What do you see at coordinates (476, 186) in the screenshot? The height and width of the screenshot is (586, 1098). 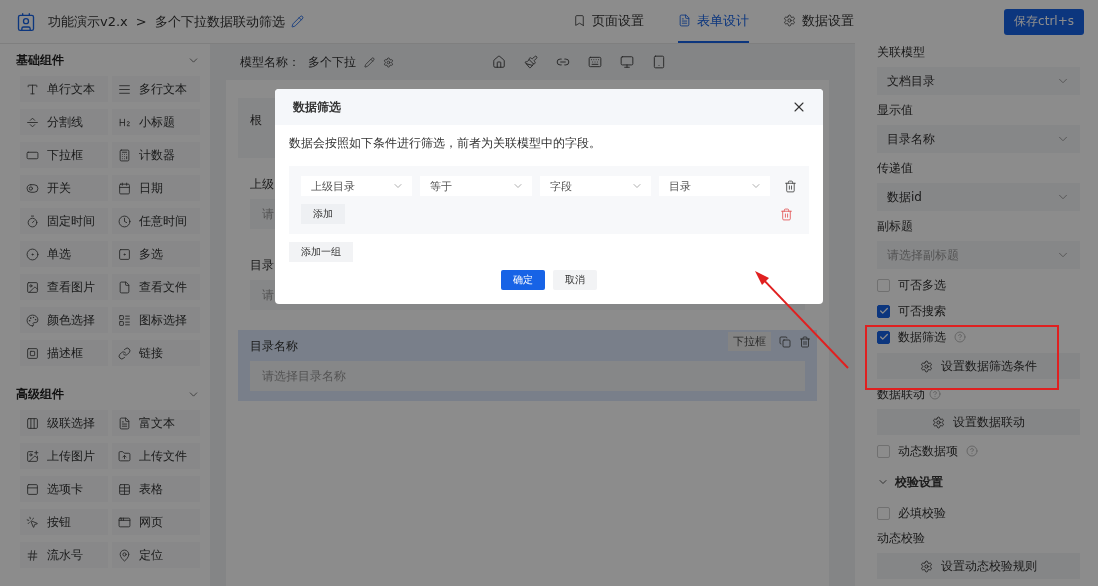 I see `select-field: 等于` at bounding box center [476, 186].